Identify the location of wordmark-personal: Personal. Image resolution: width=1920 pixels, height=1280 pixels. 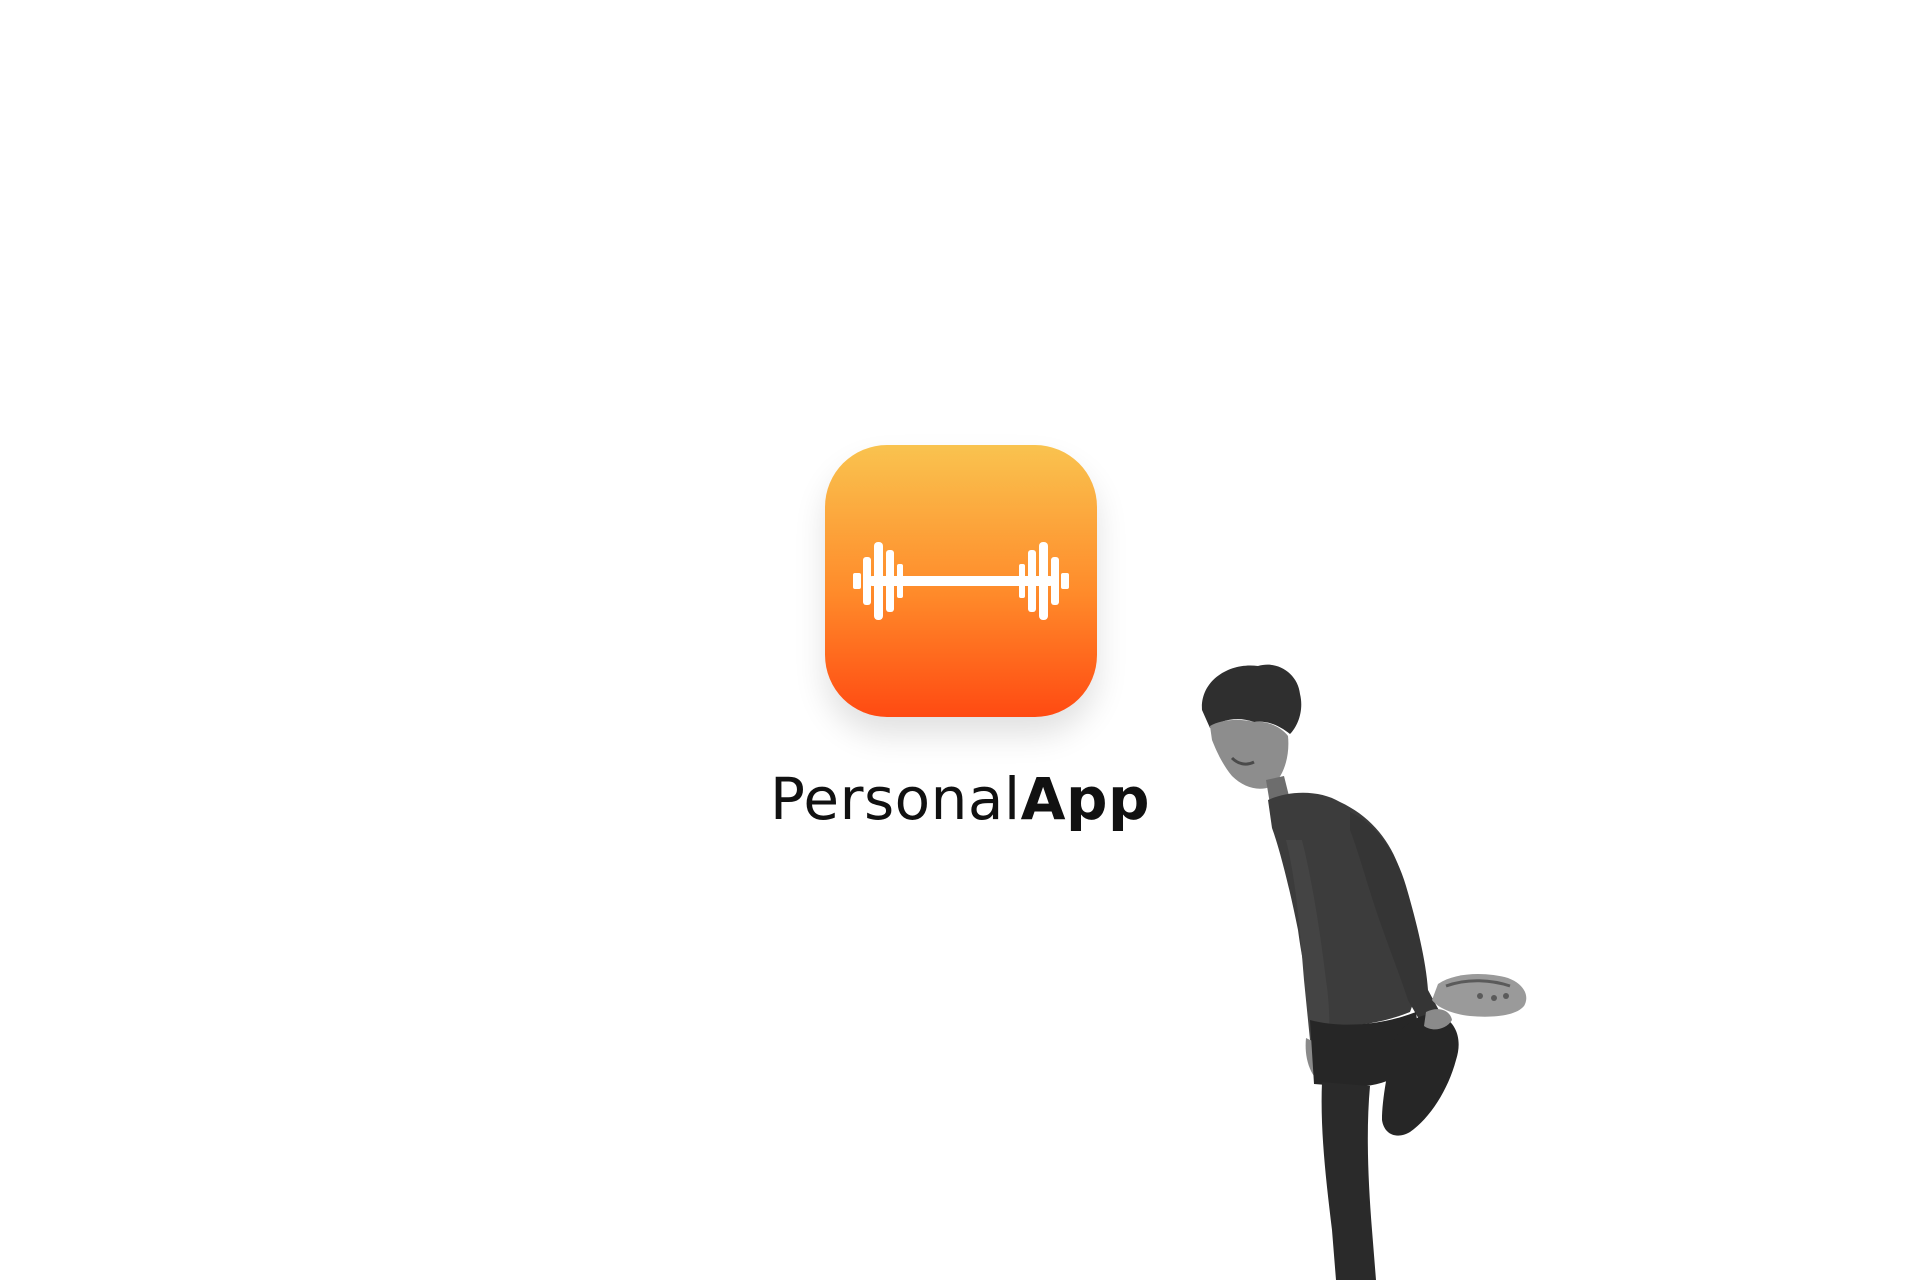
(895, 799).